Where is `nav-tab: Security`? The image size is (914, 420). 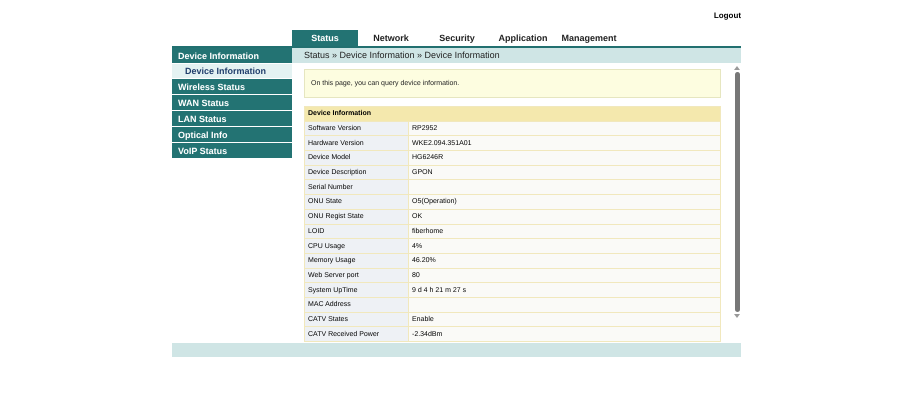
nav-tab: Security is located at coordinates (457, 38).